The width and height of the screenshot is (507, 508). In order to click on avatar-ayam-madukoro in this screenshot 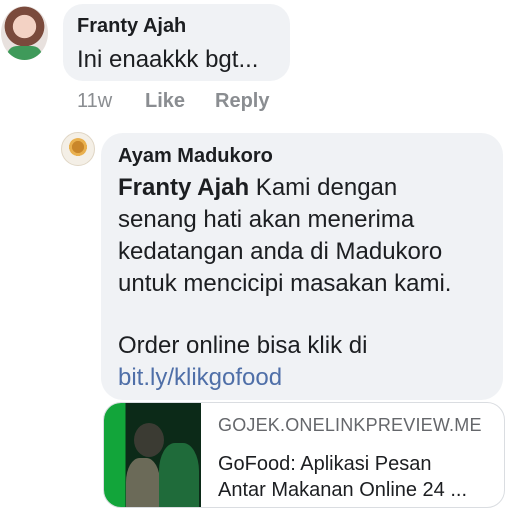, I will do `click(78, 149)`.